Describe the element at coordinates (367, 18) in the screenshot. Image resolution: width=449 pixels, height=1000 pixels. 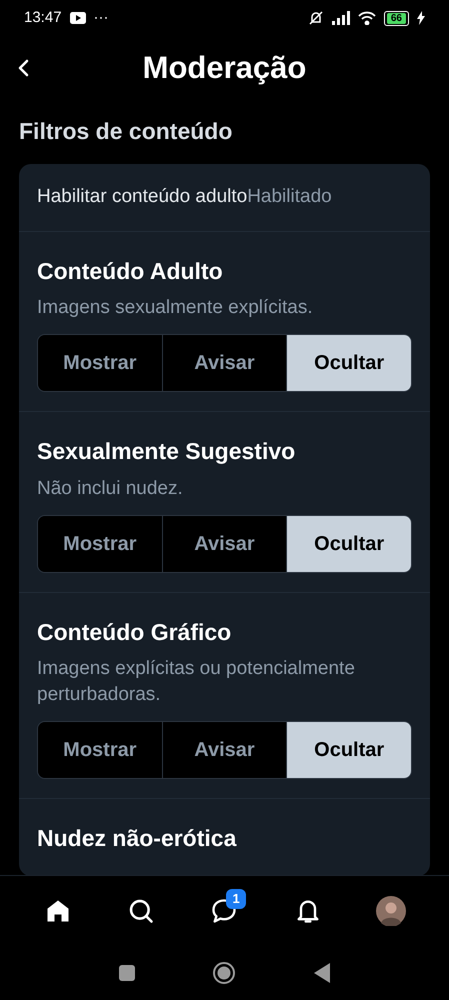
I see `wifi-icon` at that location.